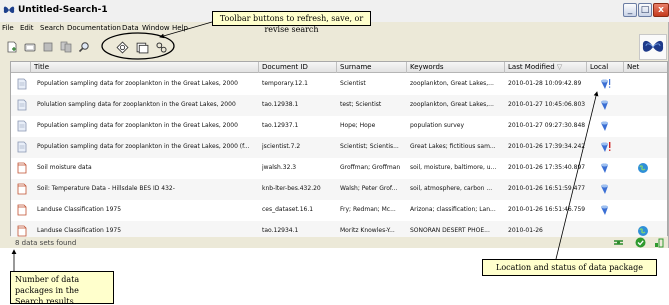 The image size is (669, 305). What do you see at coordinates (437, 125) in the screenshot?
I see `row-keywords: population survey` at bounding box center [437, 125].